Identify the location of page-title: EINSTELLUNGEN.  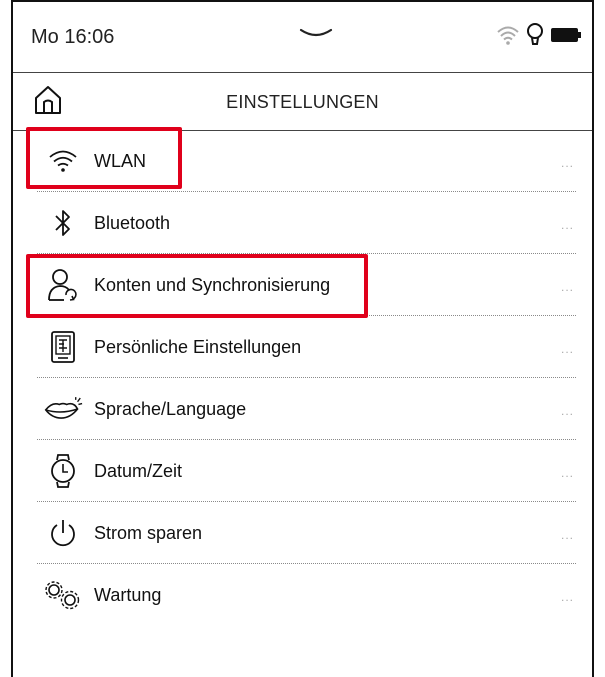
(302, 102).